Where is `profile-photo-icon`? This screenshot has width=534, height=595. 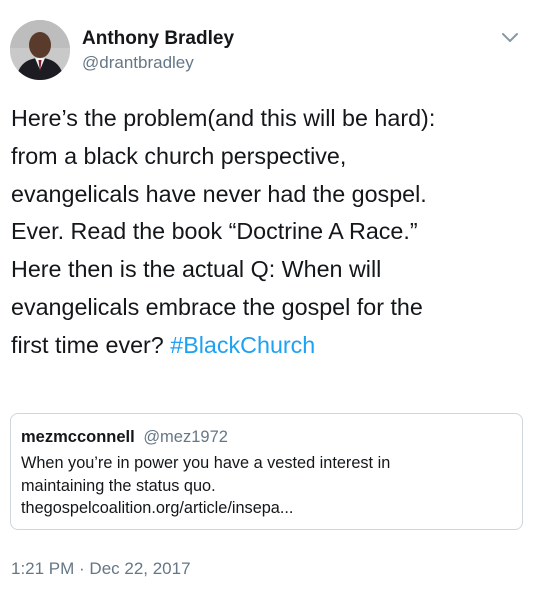
profile-photo-icon is located at coordinates (40, 50).